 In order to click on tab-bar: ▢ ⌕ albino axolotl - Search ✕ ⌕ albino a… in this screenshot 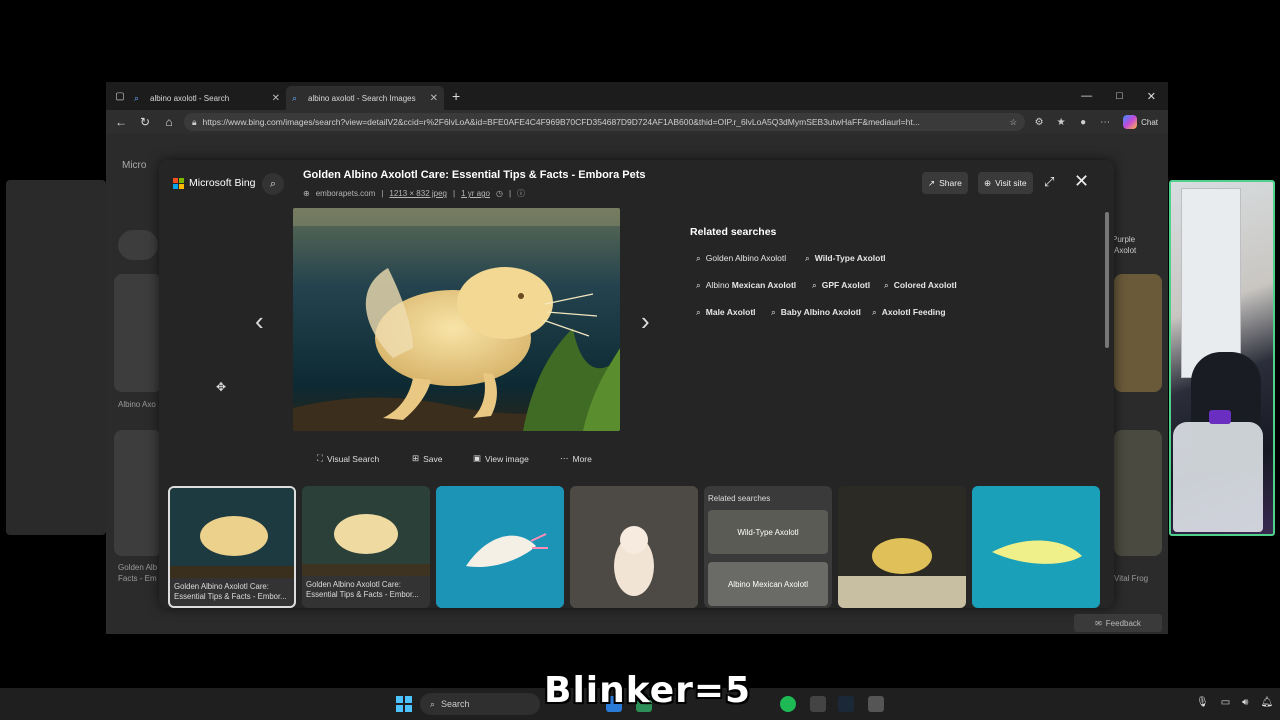, I will do `click(637, 96)`.